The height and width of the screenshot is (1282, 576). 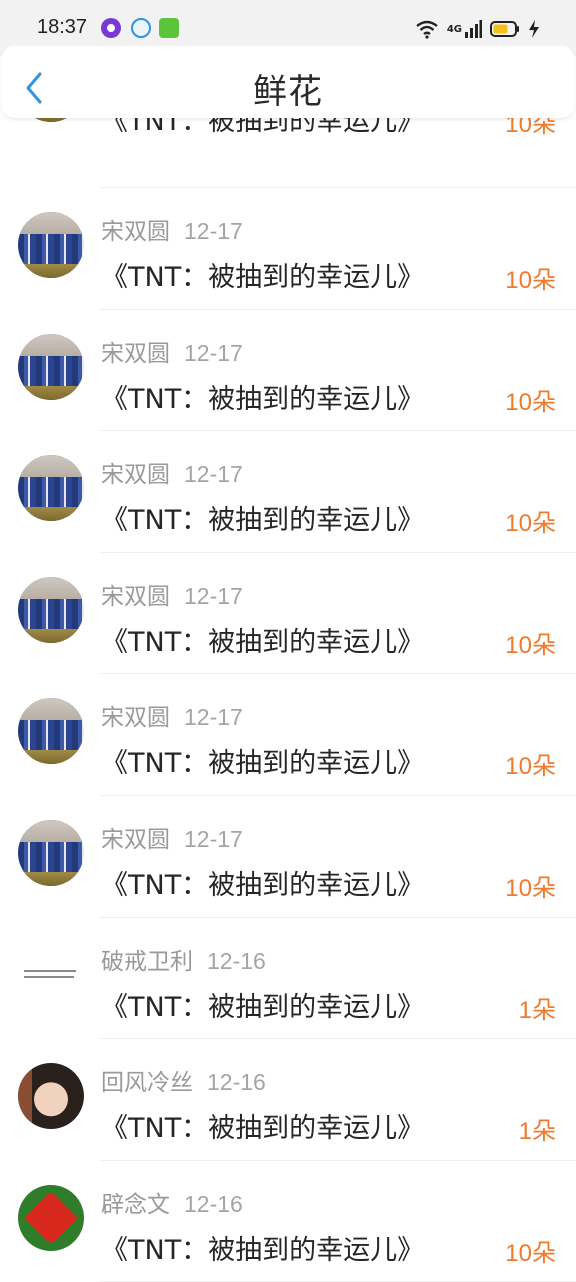 What do you see at coordinates (288, 92) in the screenshot?
I see `page-title: 鲜花` at bounding box center [288, 92].